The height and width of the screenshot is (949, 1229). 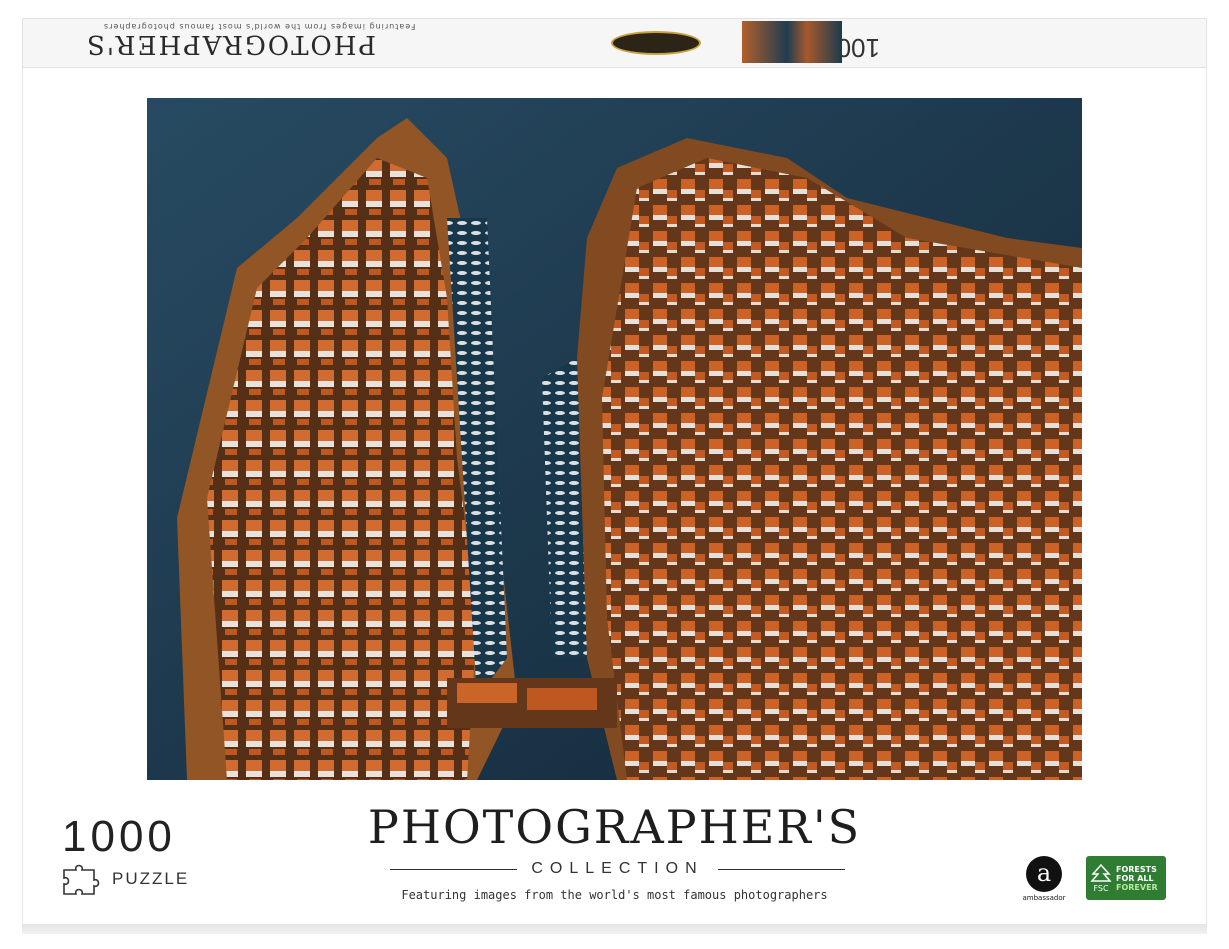 I want to click on fsc-text-group: FORESTS FOR ALL FOREVER, so click(x=1137, y=878).